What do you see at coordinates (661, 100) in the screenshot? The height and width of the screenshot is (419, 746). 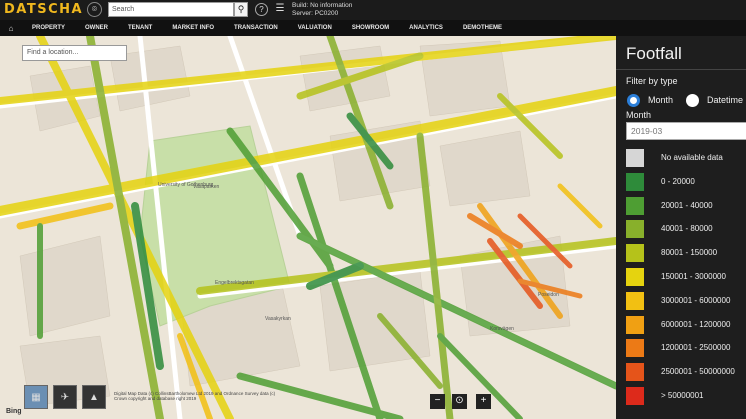 I see `radio-month-label: Month` at bounding box center [661, 100].